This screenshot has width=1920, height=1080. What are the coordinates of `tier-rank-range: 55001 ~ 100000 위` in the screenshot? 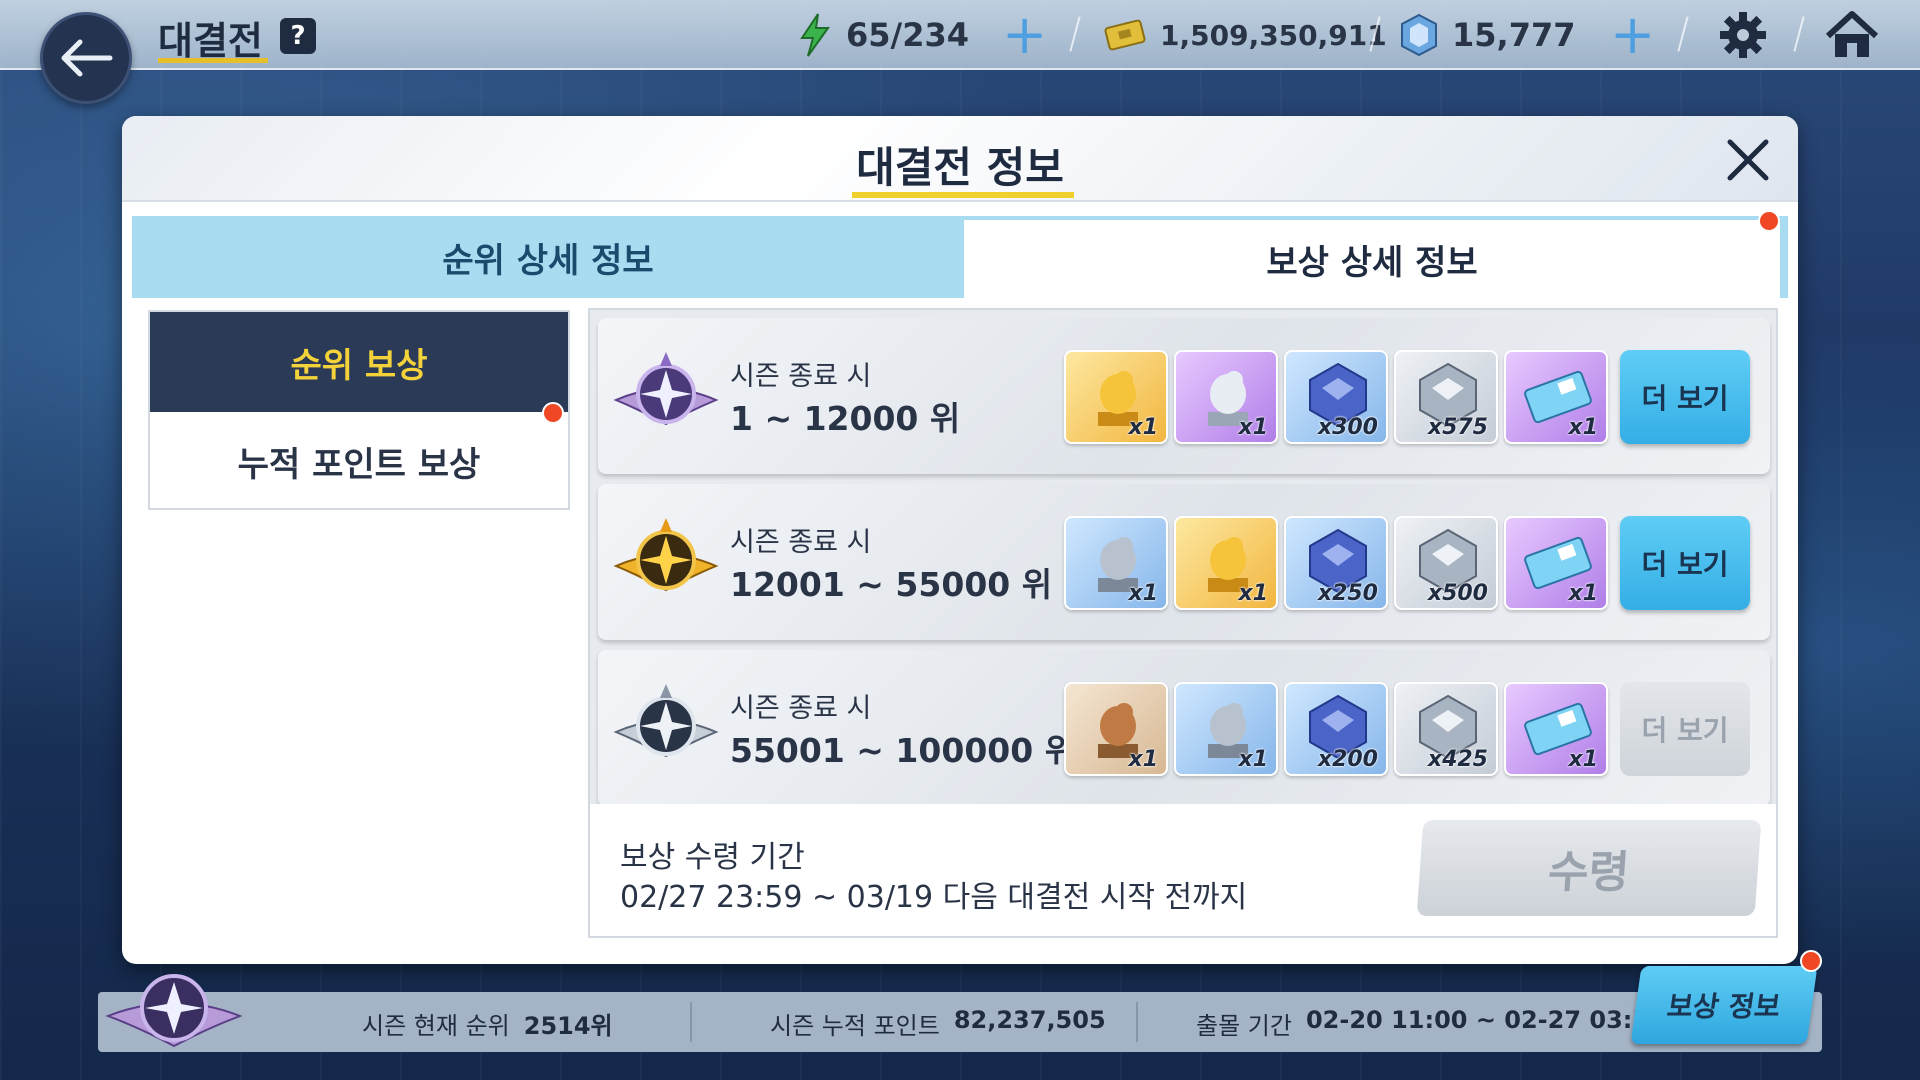 It's located at (903, 750).